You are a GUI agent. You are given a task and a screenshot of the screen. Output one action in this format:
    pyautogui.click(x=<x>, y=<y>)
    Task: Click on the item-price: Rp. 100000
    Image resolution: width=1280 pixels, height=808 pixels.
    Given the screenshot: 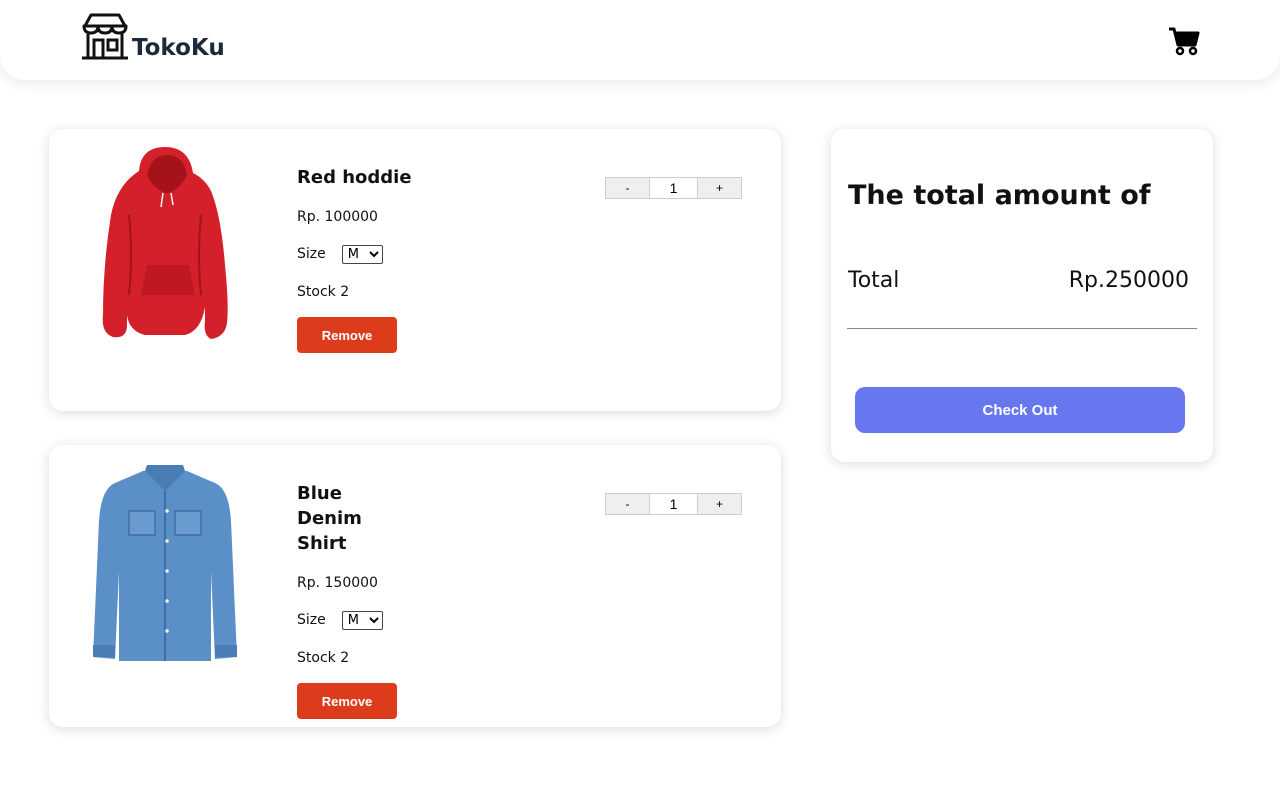 What is the action you would take?
    pyautogui.click(x=337, y=217)
    